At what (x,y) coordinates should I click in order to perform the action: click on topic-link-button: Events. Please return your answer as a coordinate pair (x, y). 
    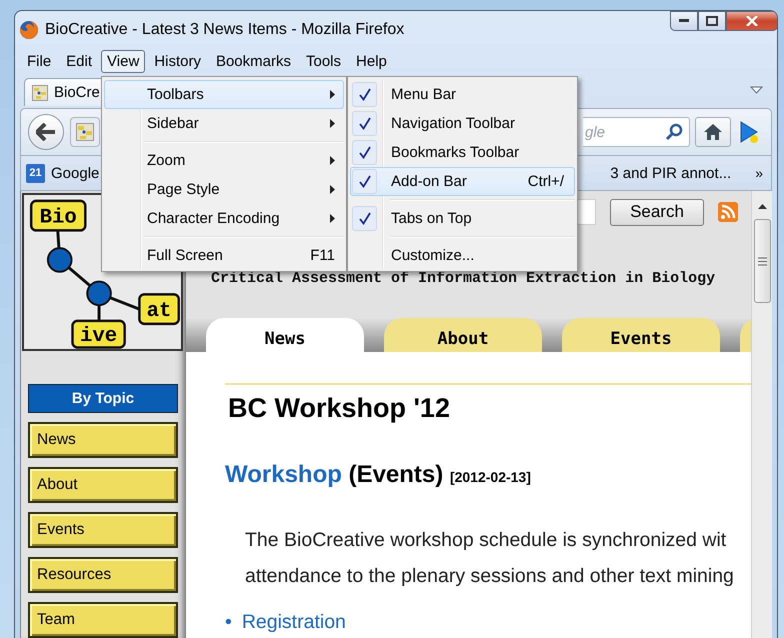
    Looking at the image, I should click on (103, 530).